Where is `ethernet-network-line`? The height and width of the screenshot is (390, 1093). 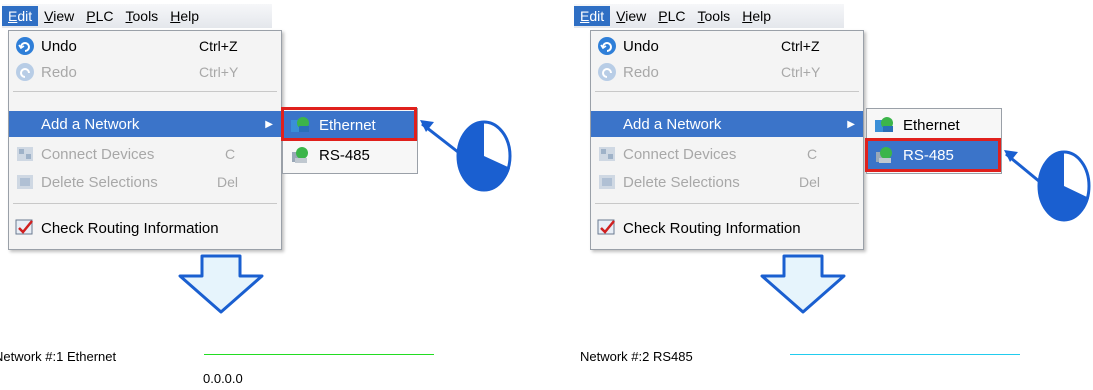
ethernet-network-line is located at coordinates (319, 354).